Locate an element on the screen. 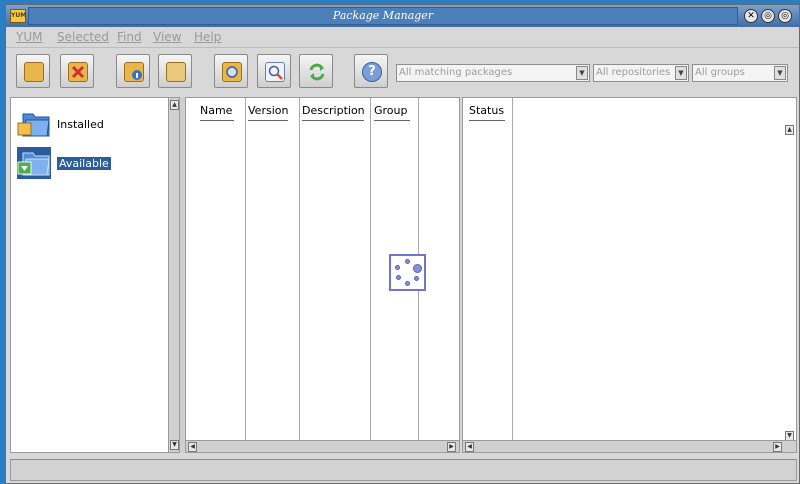 Image resolution: width=800 pixels, height=484 pixels. package-filter-select: All matching packages ▼ is located at coordinates (493, 73).